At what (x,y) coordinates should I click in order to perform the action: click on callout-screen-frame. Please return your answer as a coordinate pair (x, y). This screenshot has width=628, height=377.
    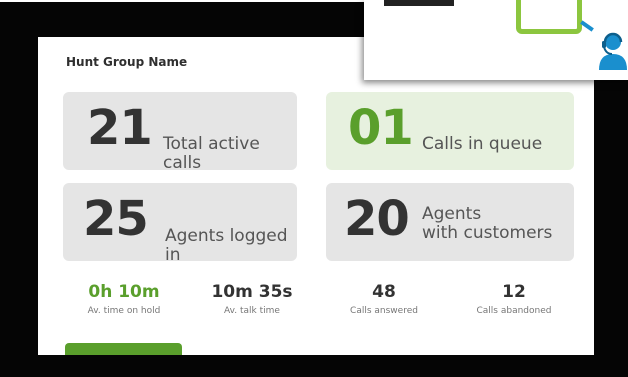
    Looking at the image, I should click on (549, 17).